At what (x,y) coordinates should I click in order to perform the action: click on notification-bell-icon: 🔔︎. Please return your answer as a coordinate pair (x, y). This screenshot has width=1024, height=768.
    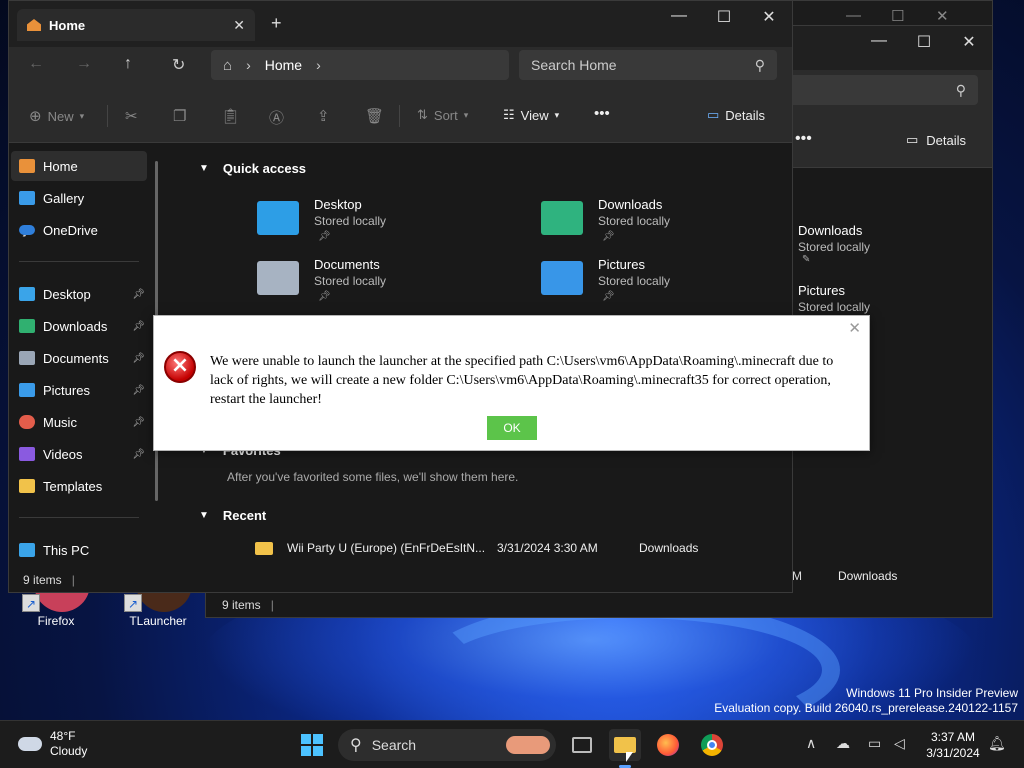
    Looking at the image, I should click on (997, 743).